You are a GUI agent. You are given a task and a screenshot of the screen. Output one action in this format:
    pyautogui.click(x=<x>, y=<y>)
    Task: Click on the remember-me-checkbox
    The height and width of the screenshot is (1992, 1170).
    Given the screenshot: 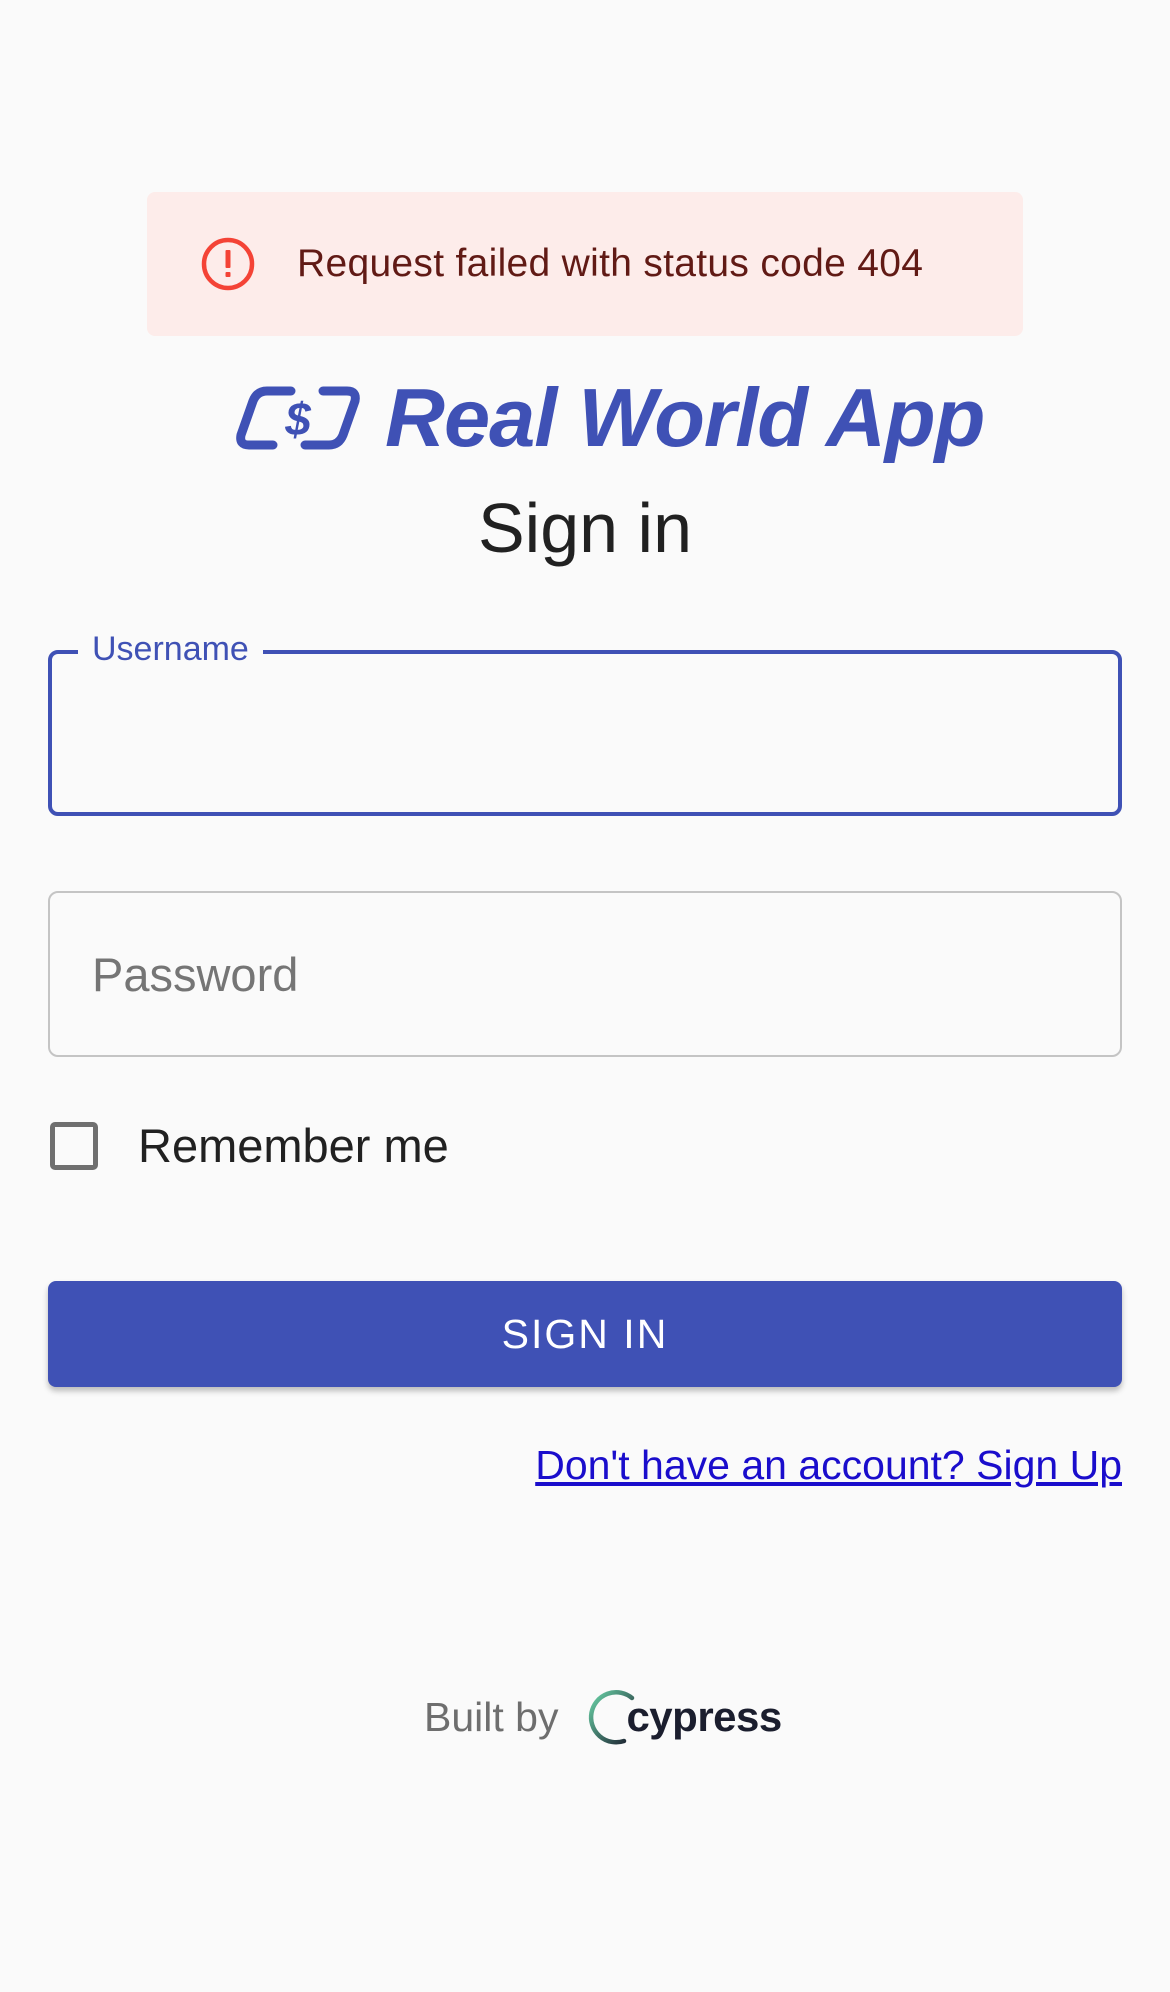 What is the action you would take?
    pyautogui.click(x=74, y=1145)
    